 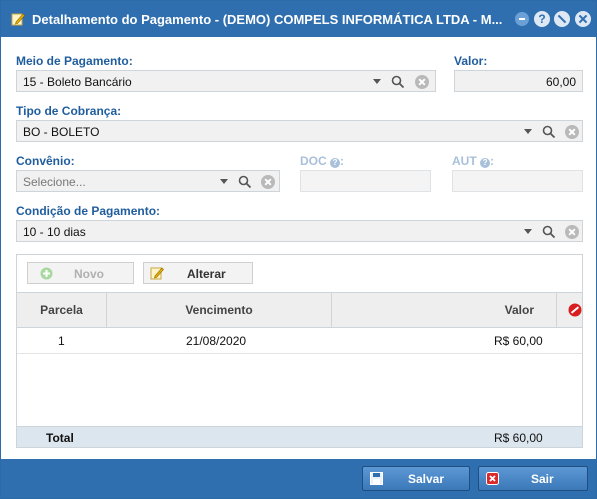 What do you see at coordinates (426, 479) in the screenshot?
I see `save-label: Salvar` at bounding box center [426, 479].